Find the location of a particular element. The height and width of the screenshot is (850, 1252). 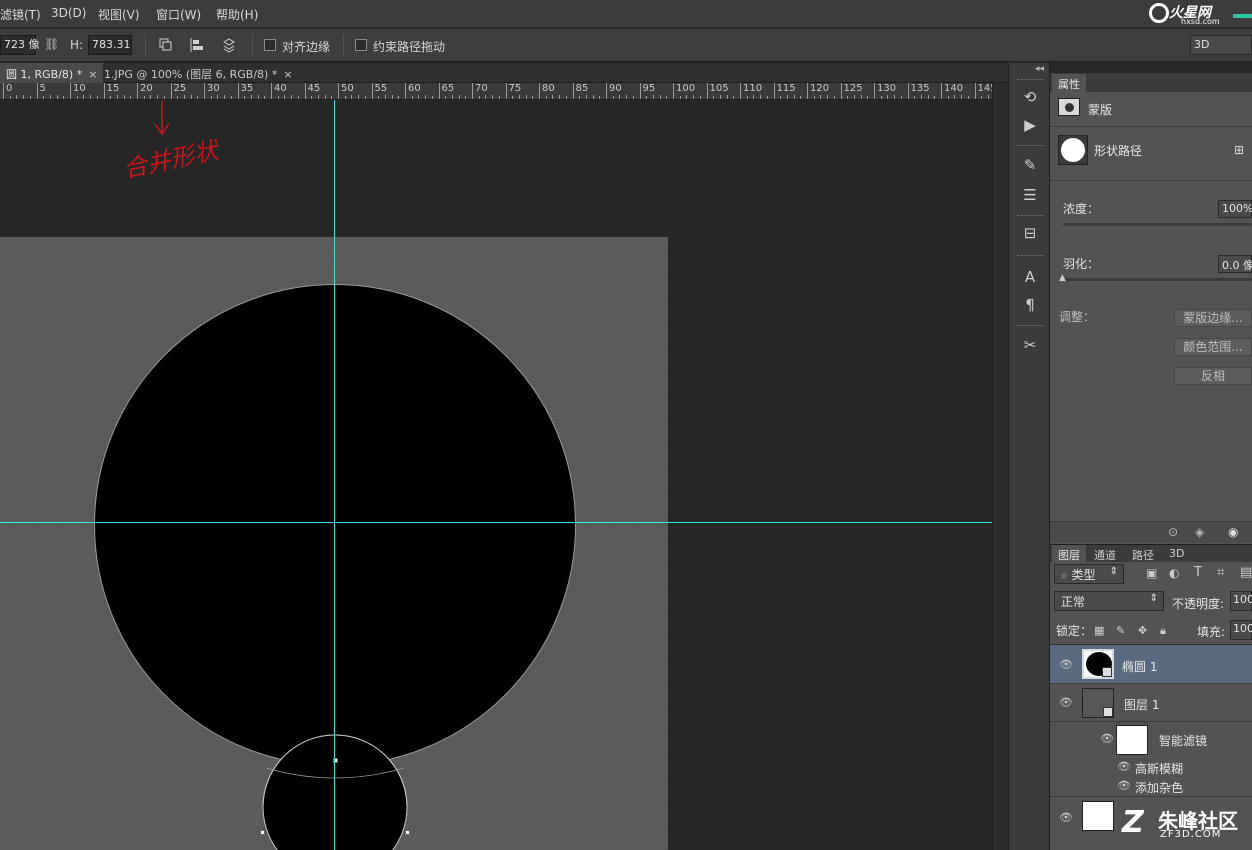

density-field: 100% is located at coordinates (1235, 209).